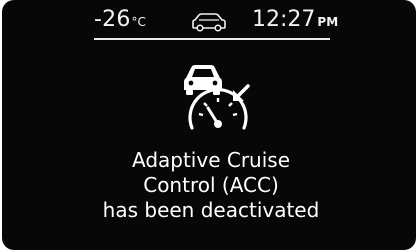 The height and width of the screenshot is (252, 418). I want to click on temperature-unit: °C, so click(138, 22).